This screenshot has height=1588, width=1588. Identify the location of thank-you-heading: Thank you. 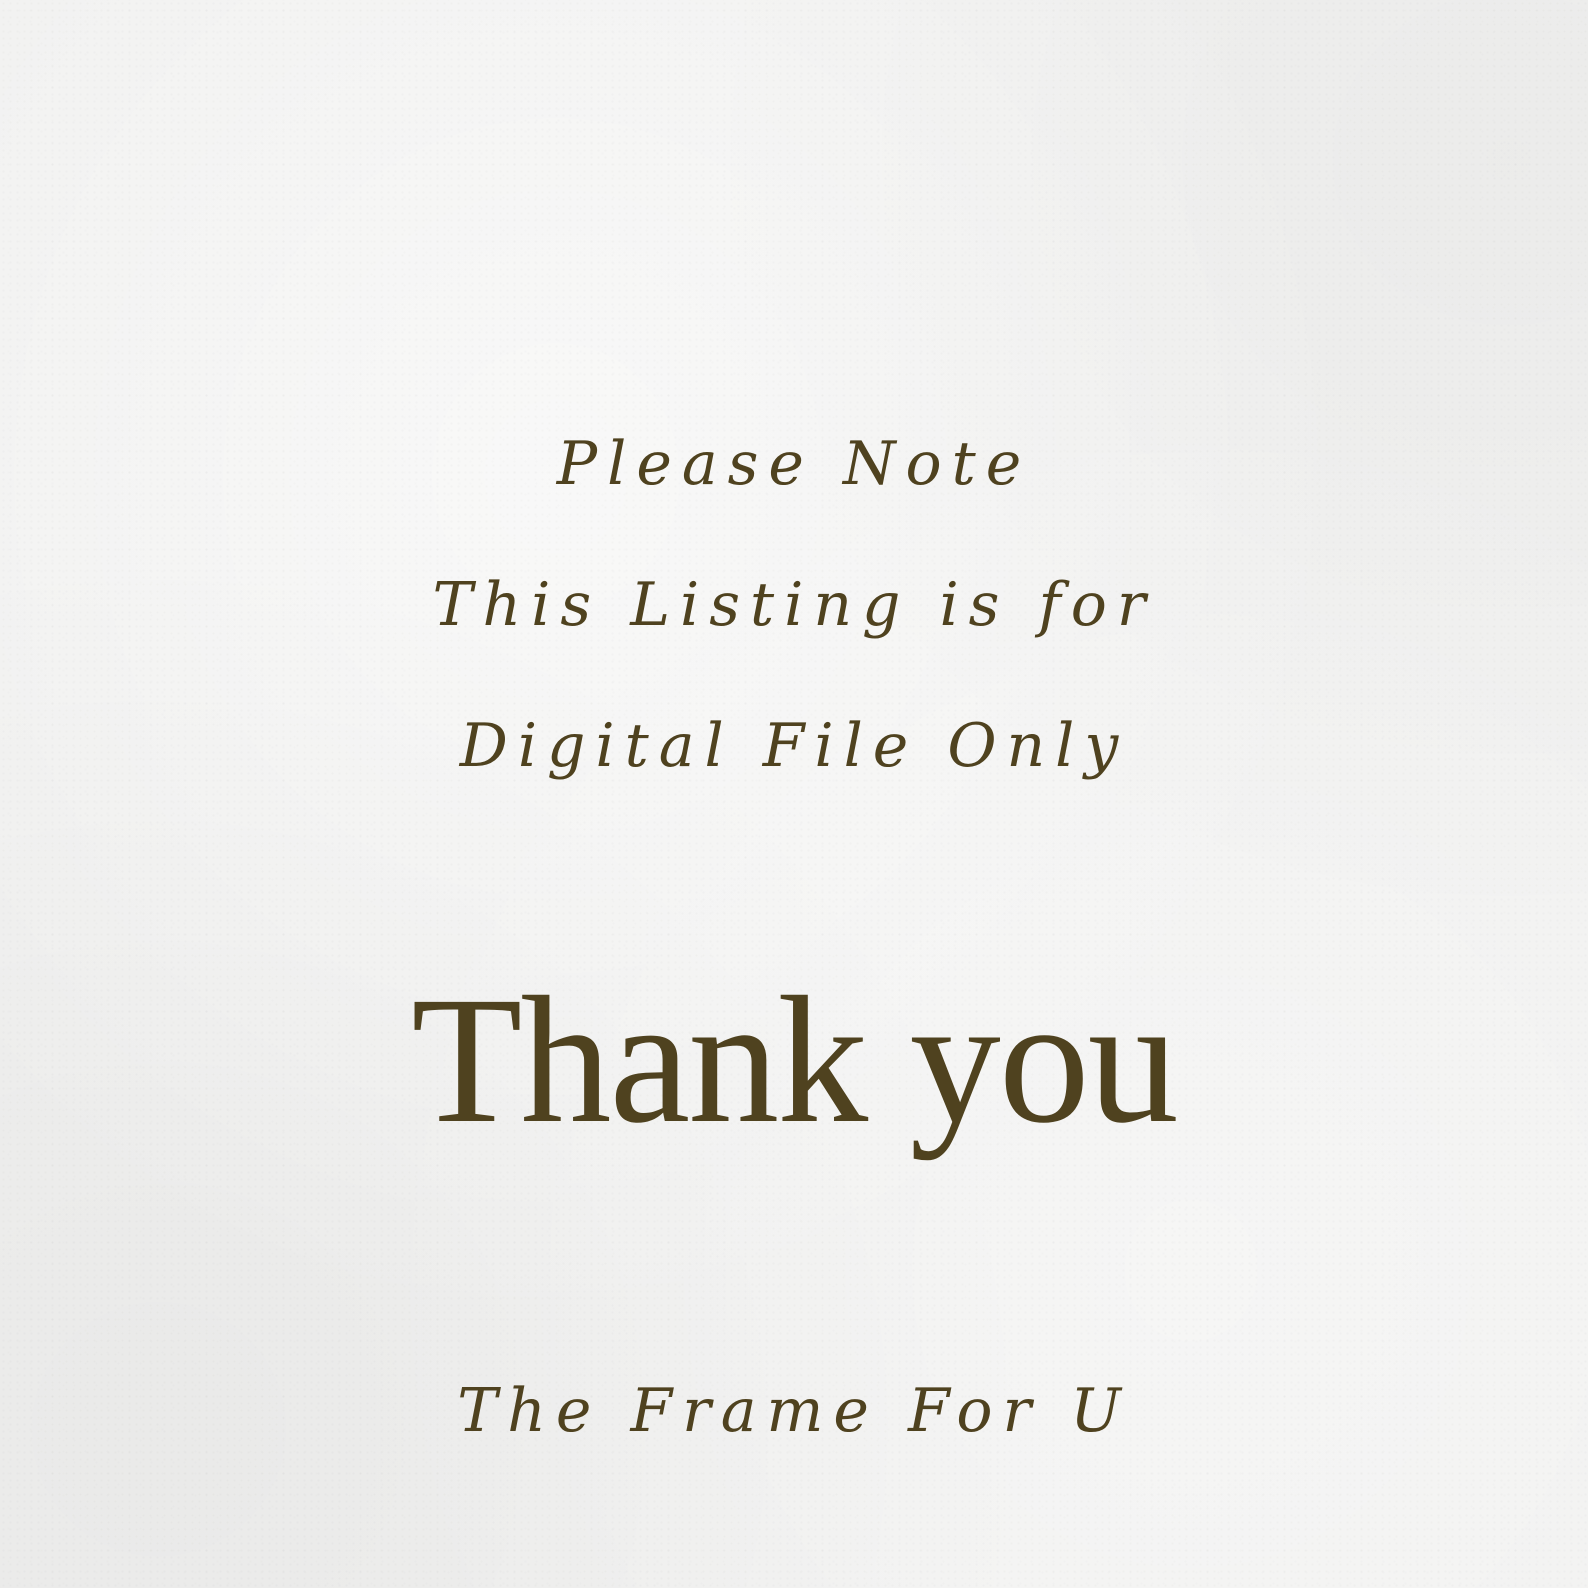
(794, 1060).